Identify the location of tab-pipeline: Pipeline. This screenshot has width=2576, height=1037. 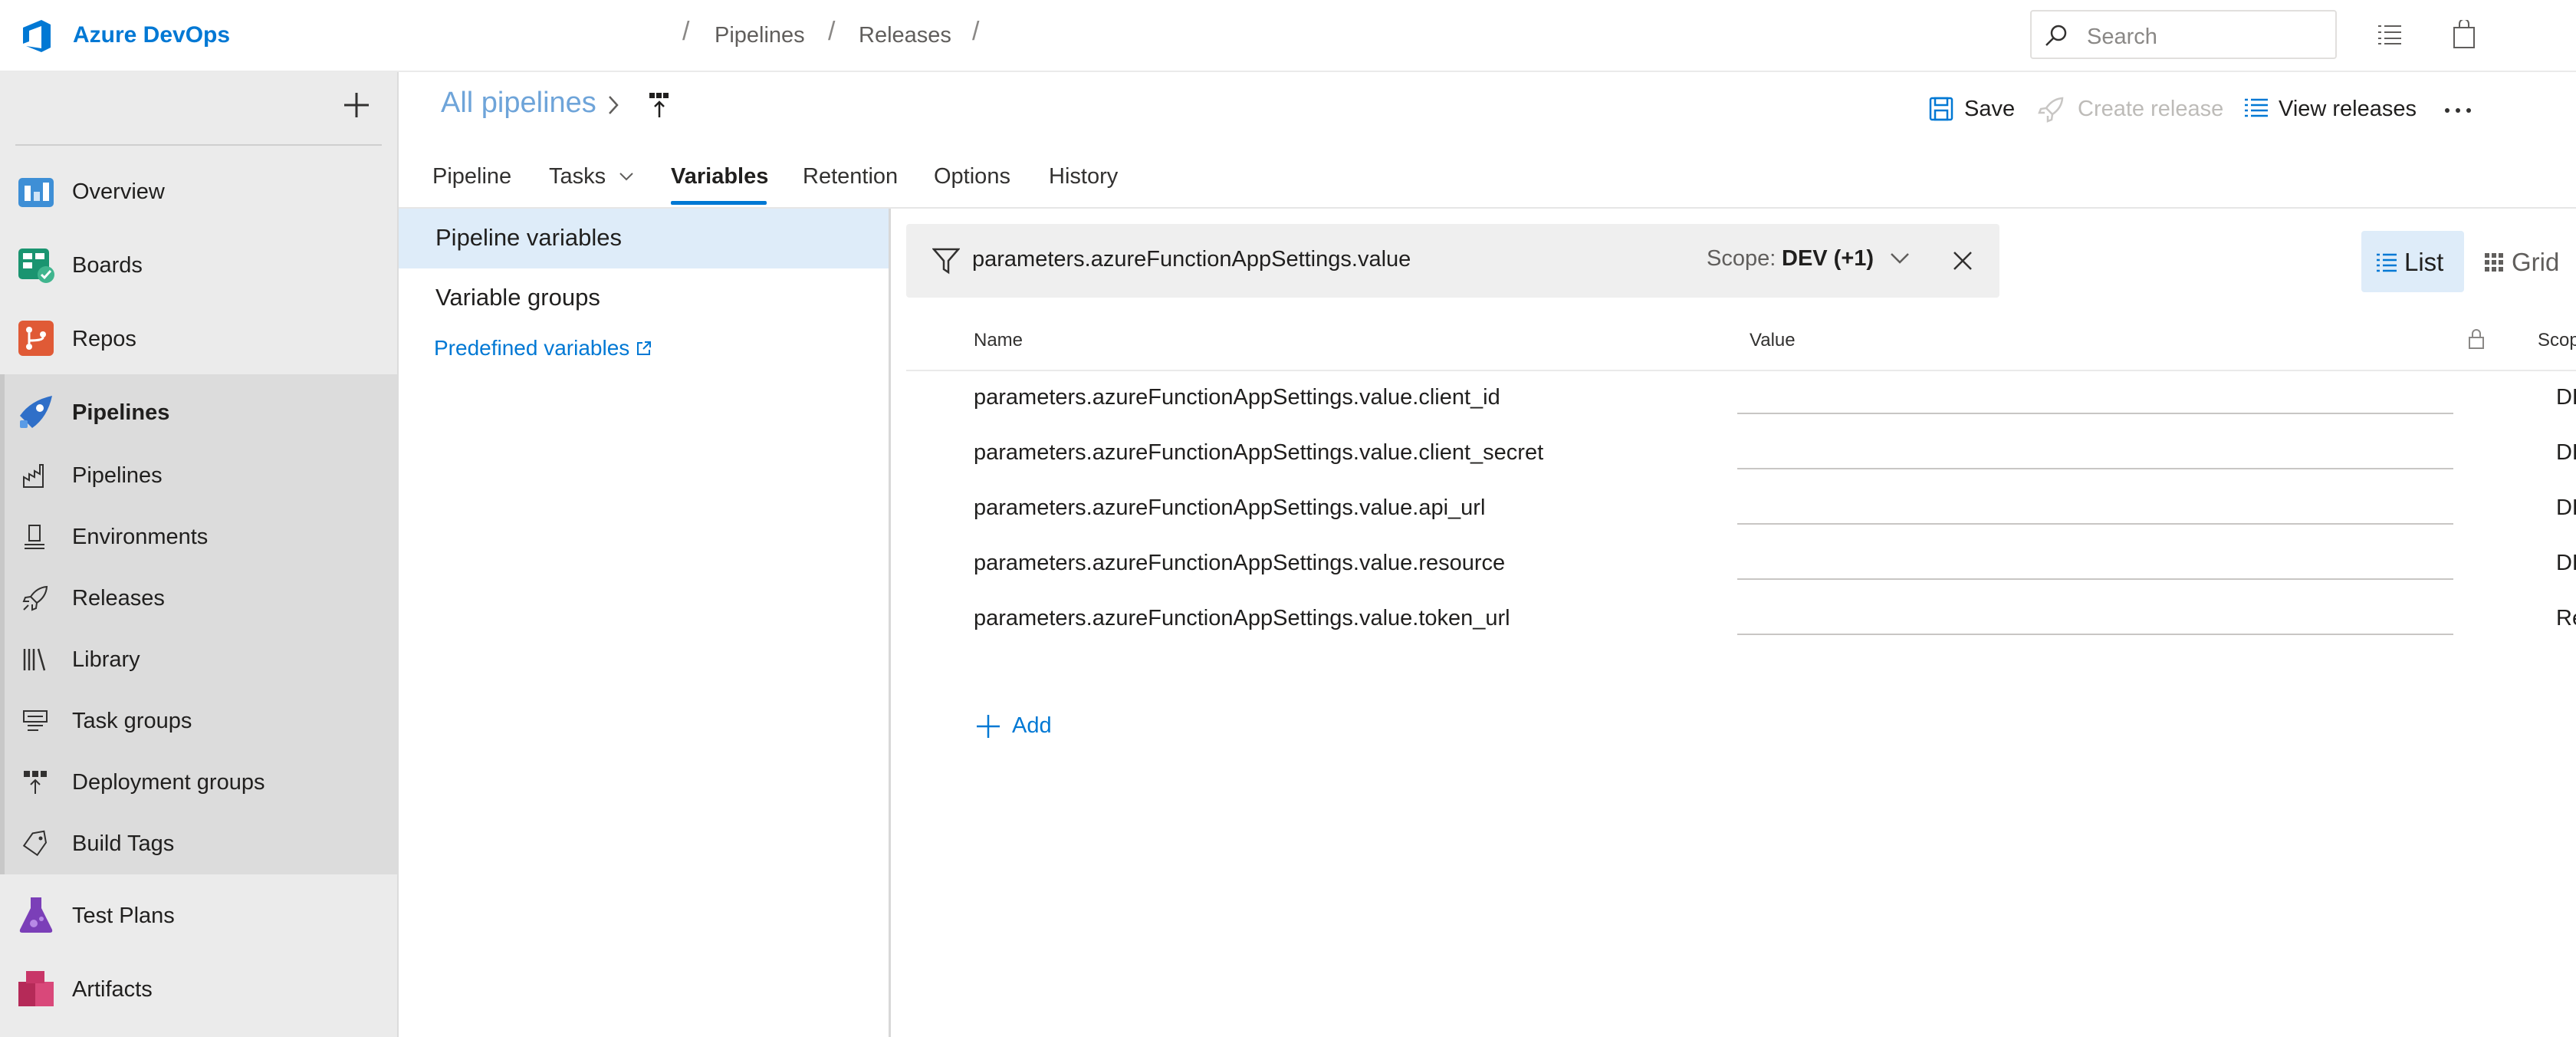
(472, 176).